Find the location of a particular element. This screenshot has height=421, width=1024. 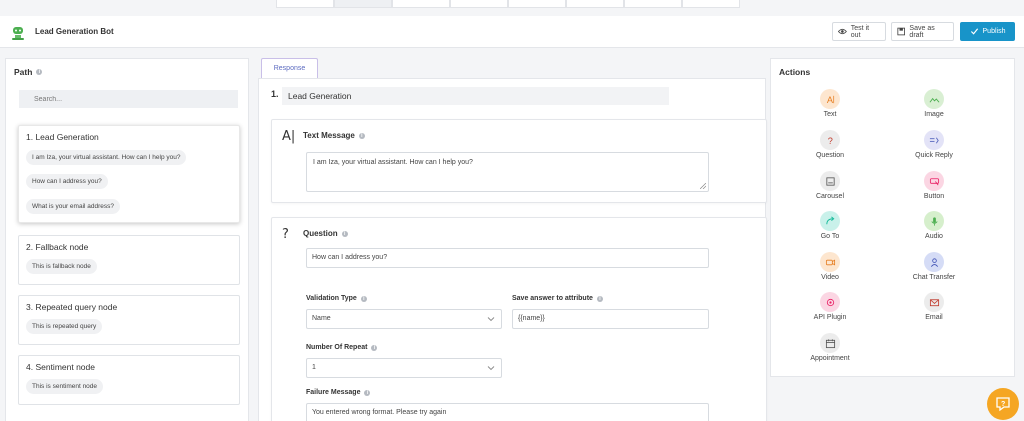

action-label: Audio is located at coordinates (934, 236).